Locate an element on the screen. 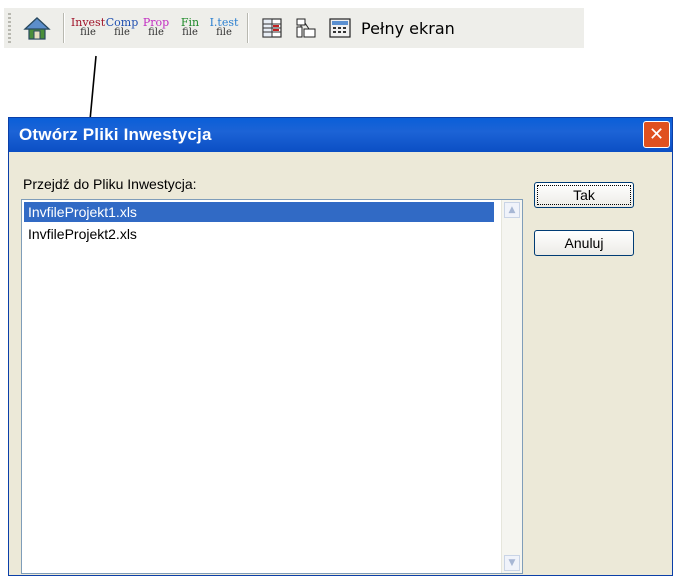 The width and height of the screenshot is (674, 576). list-item: InvfileProjekt2.xls is located at coordinates (259, 234).